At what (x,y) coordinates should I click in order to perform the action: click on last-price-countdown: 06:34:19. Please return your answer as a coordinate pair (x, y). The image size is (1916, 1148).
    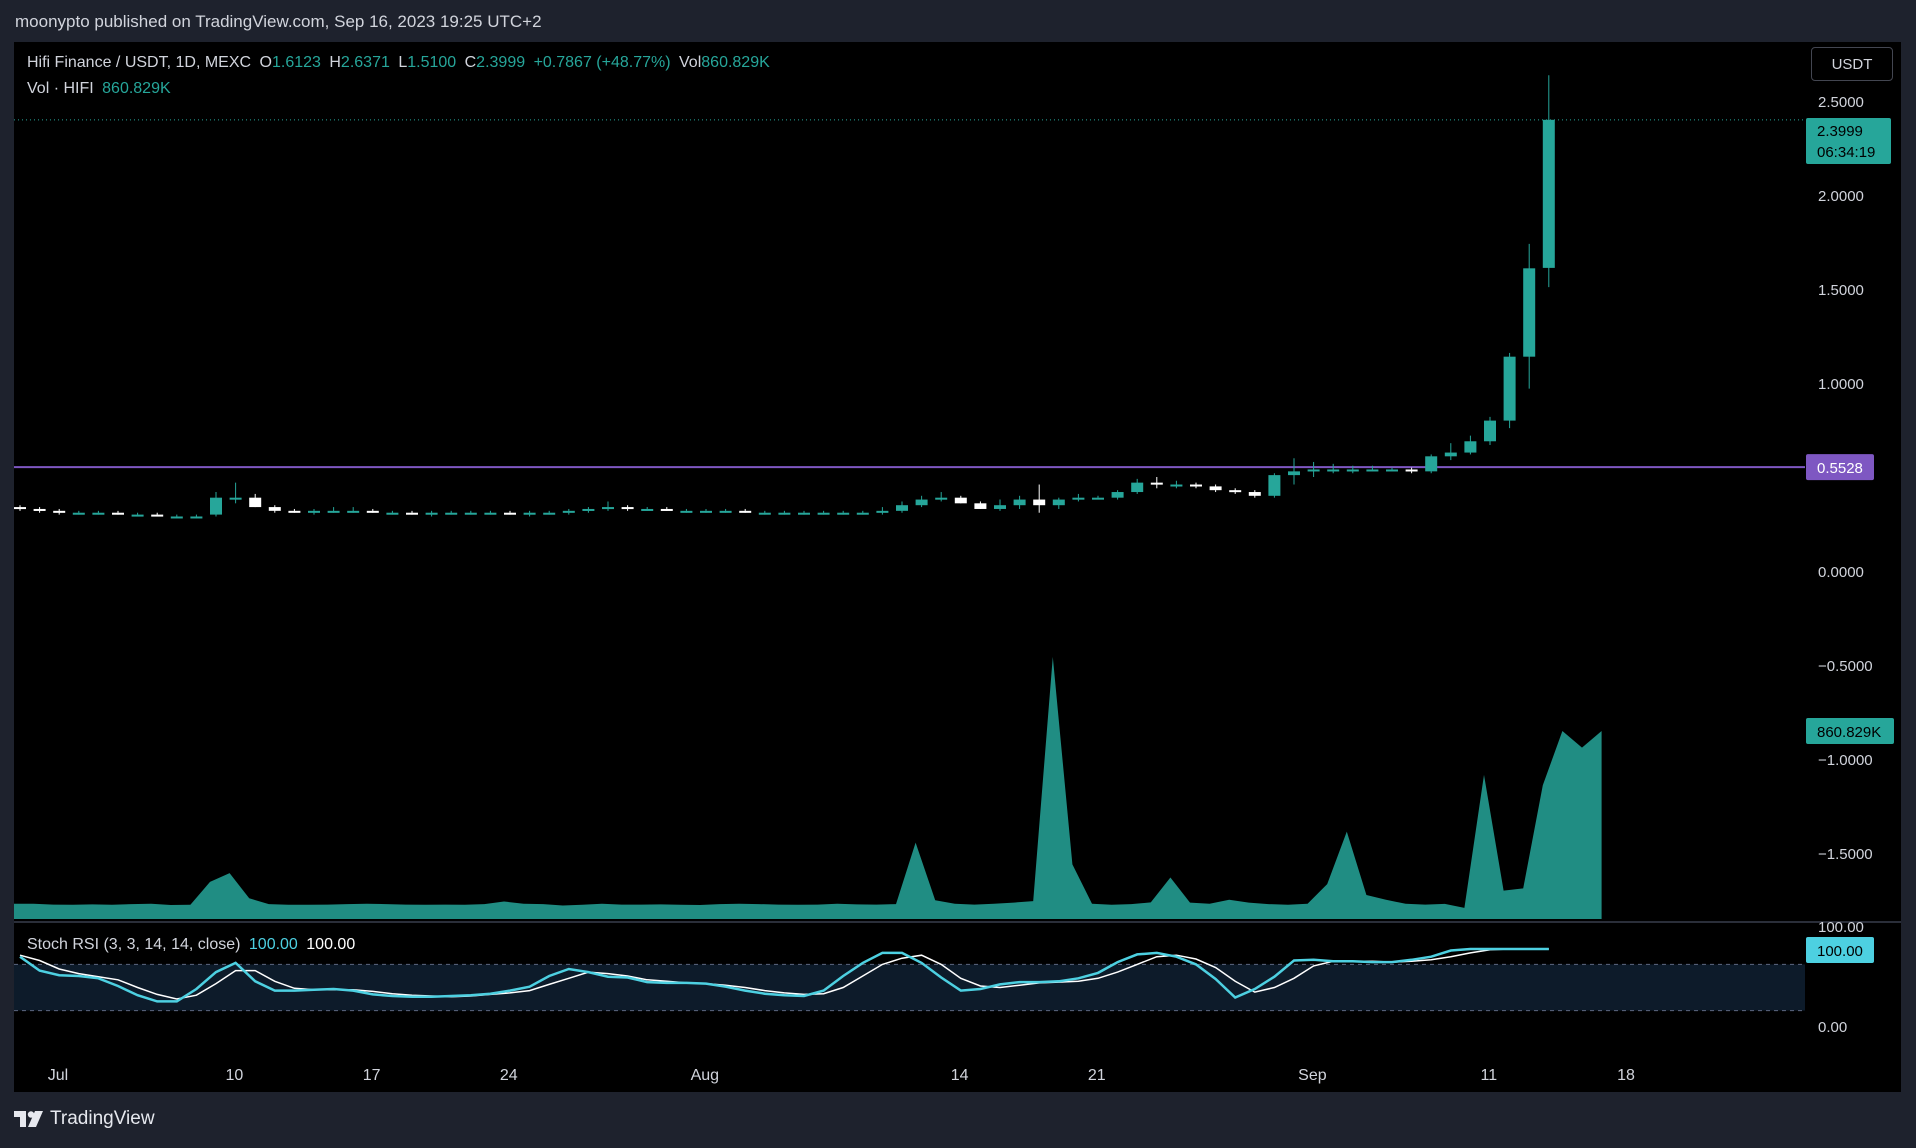
    Looking at the image, I should click on (1846, 152).